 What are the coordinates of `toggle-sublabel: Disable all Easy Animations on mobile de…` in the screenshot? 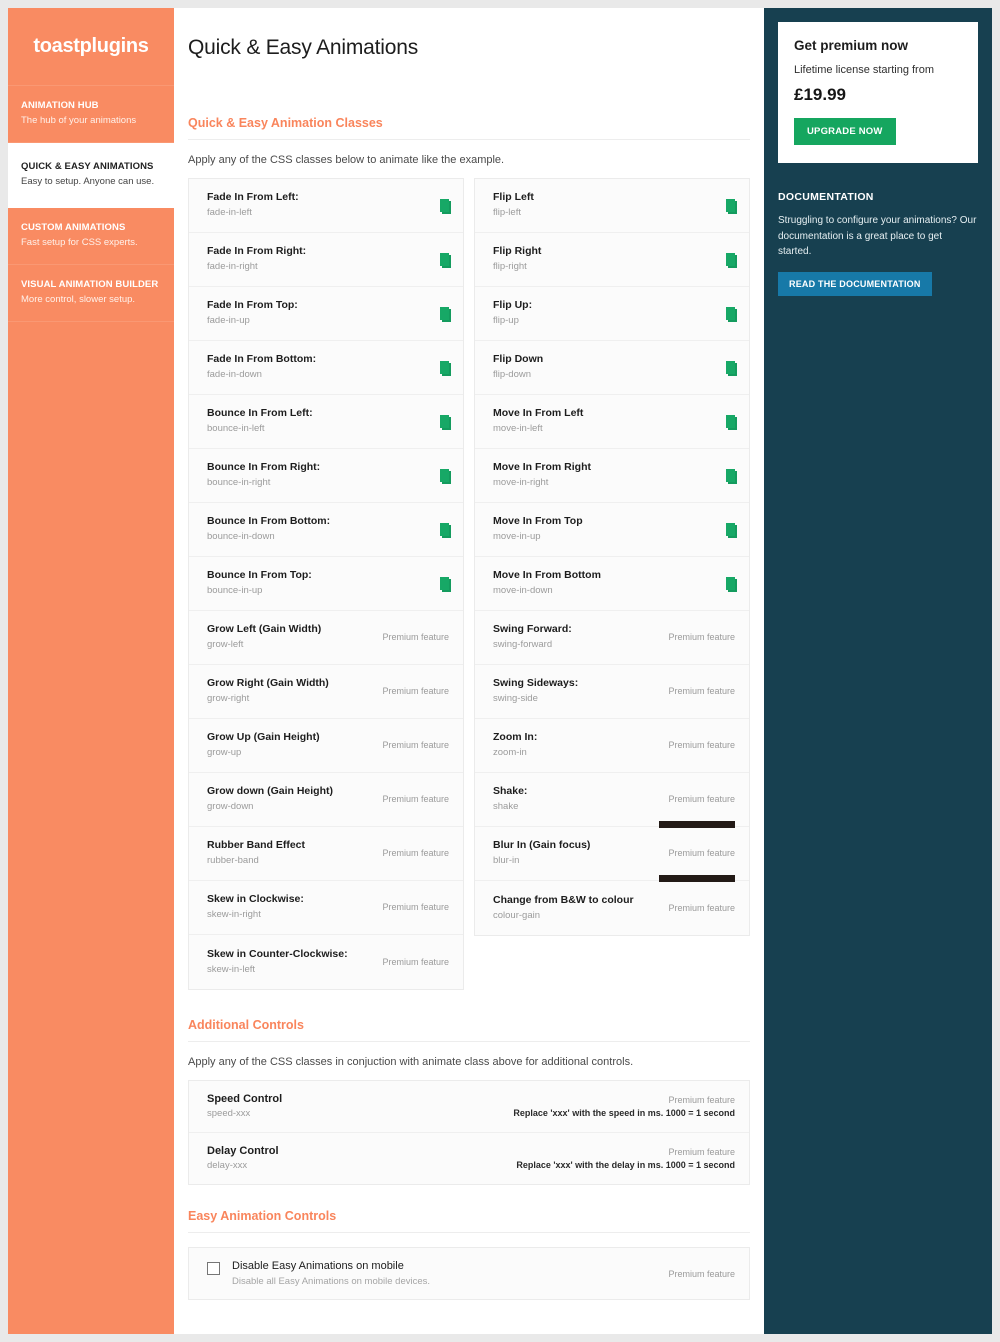 It's located at (331, 1281).